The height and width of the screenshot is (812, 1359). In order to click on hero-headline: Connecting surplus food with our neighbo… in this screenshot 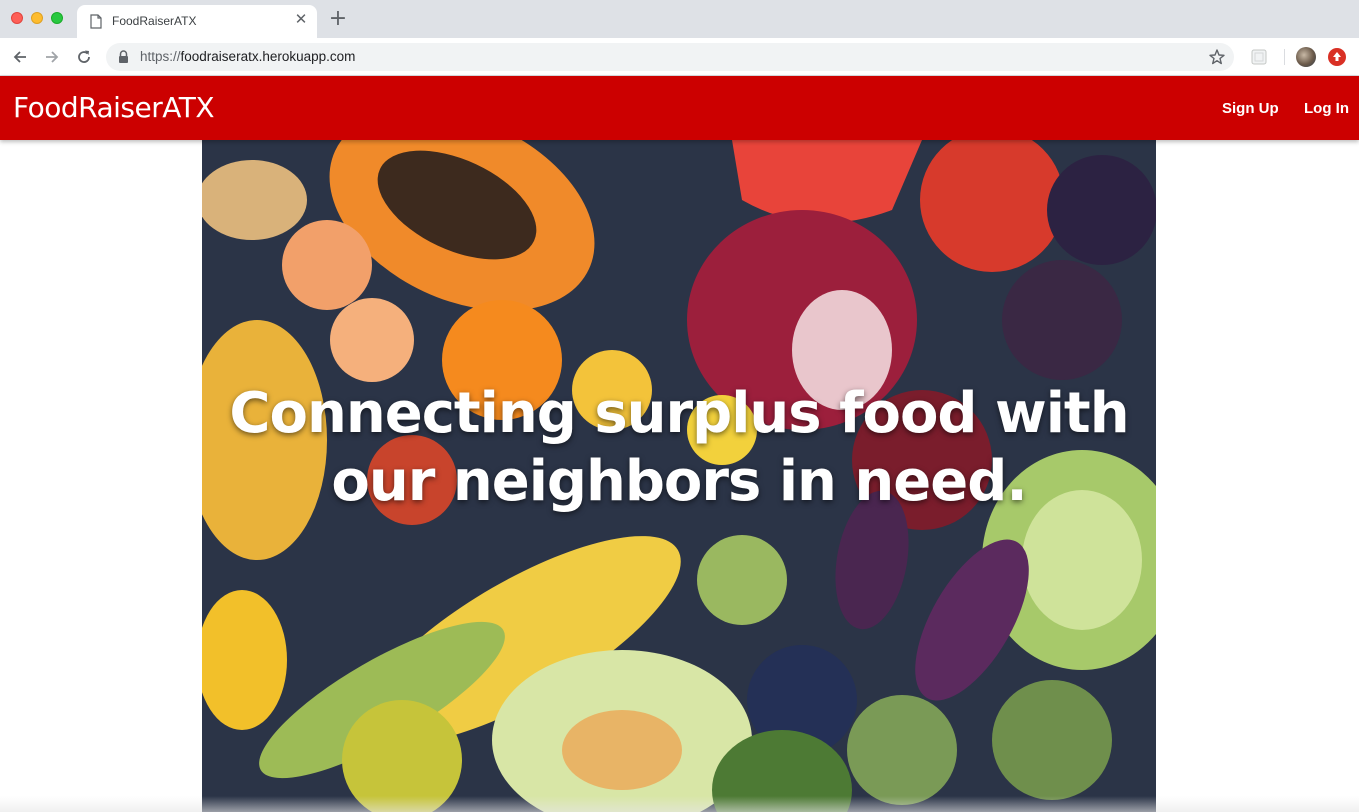, I will do `click(679, 447)`.